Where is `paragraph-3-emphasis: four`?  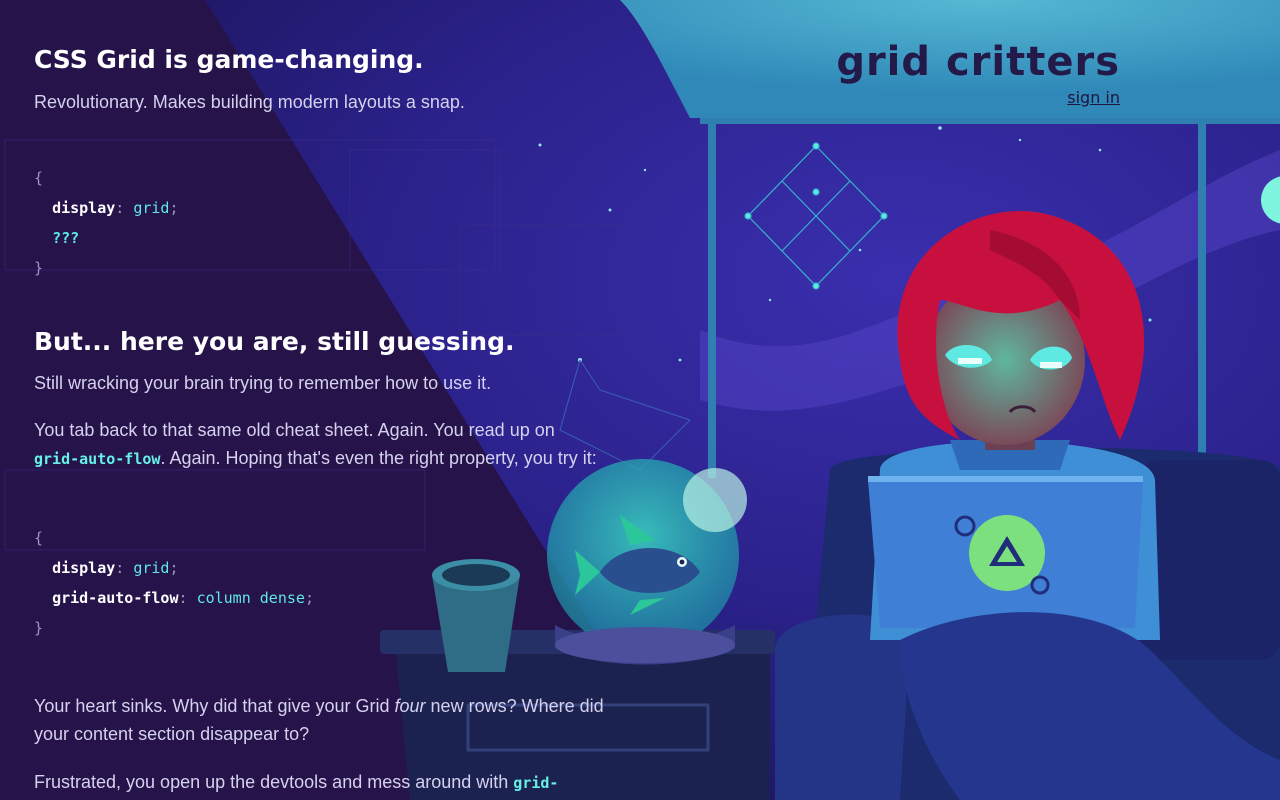 paragraph-3-emphasis: four is located at coordinates (410, 706).